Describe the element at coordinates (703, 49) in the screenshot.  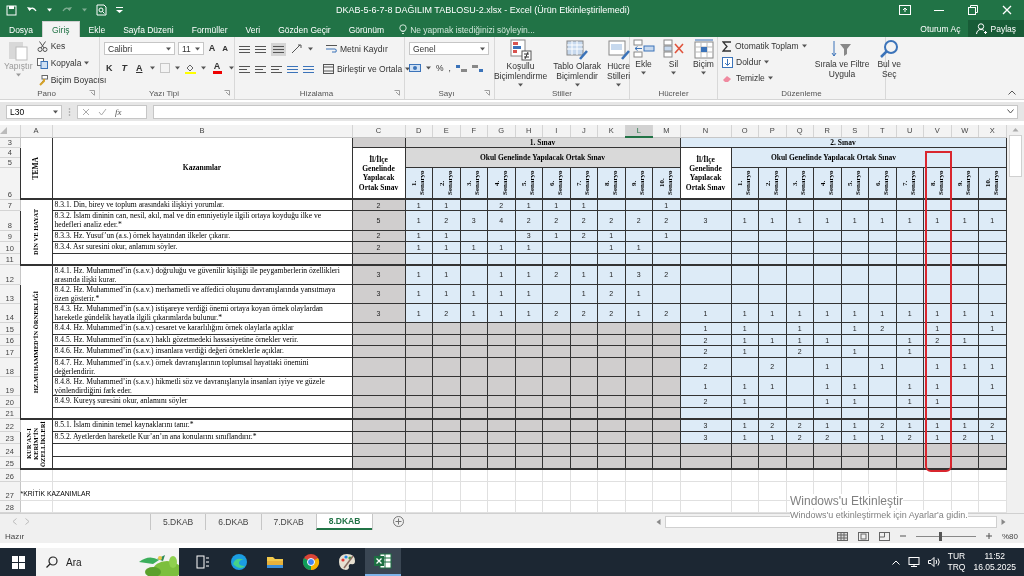
I see `format-cells-icon` at that location.